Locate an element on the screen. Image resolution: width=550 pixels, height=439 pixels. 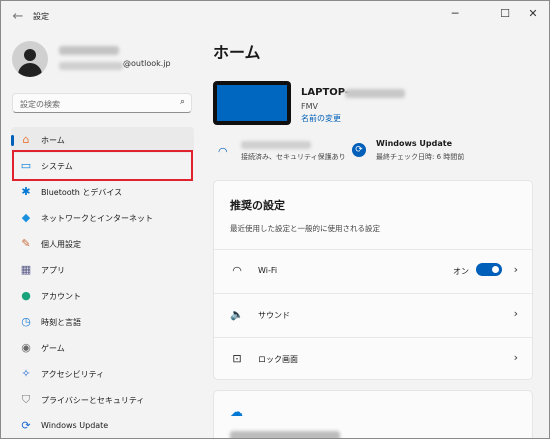
home-icon: ⌂ is located at coordinates (26, 139).